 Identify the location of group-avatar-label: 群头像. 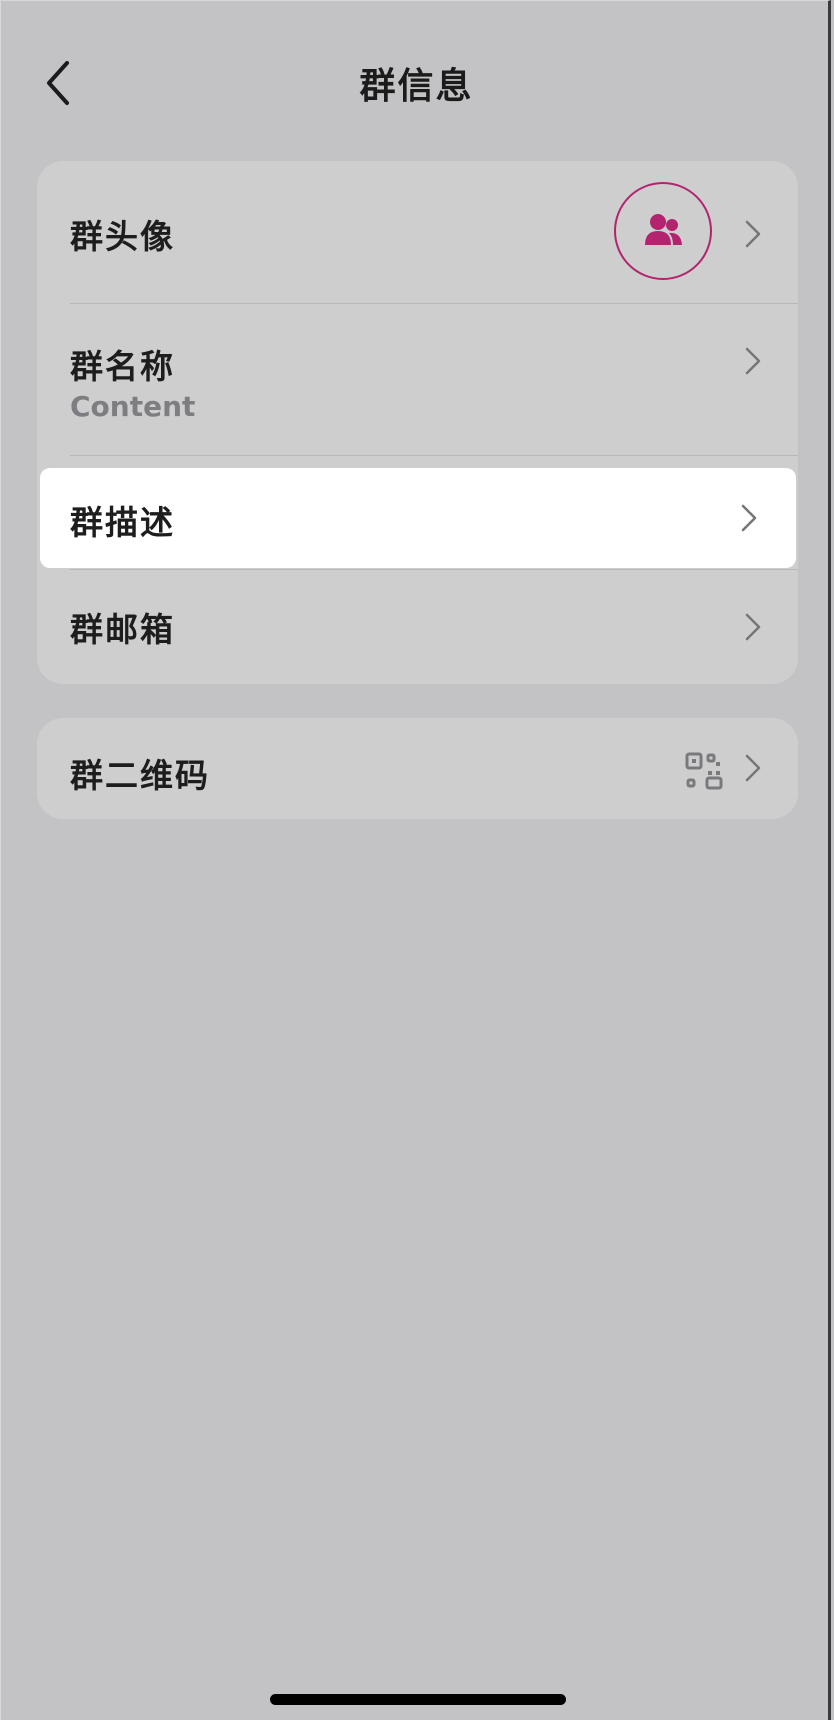
(122, 236).